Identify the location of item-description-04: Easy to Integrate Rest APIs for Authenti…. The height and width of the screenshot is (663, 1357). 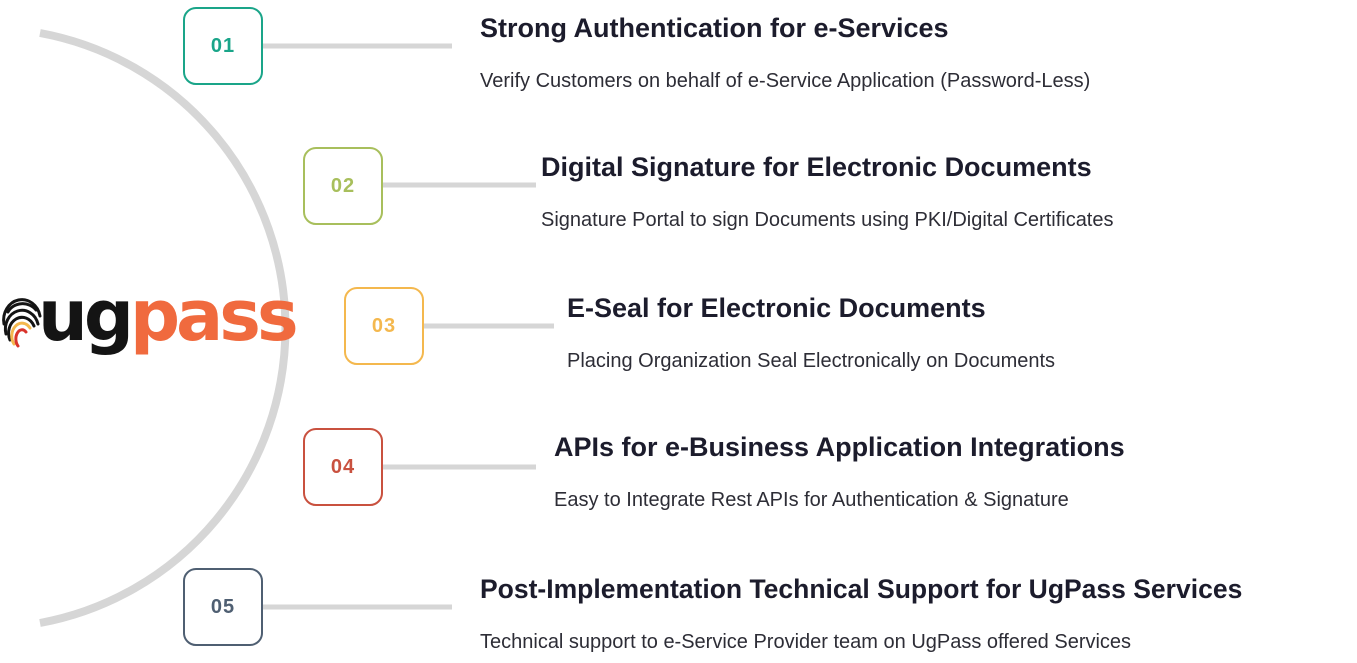
(811, 500).